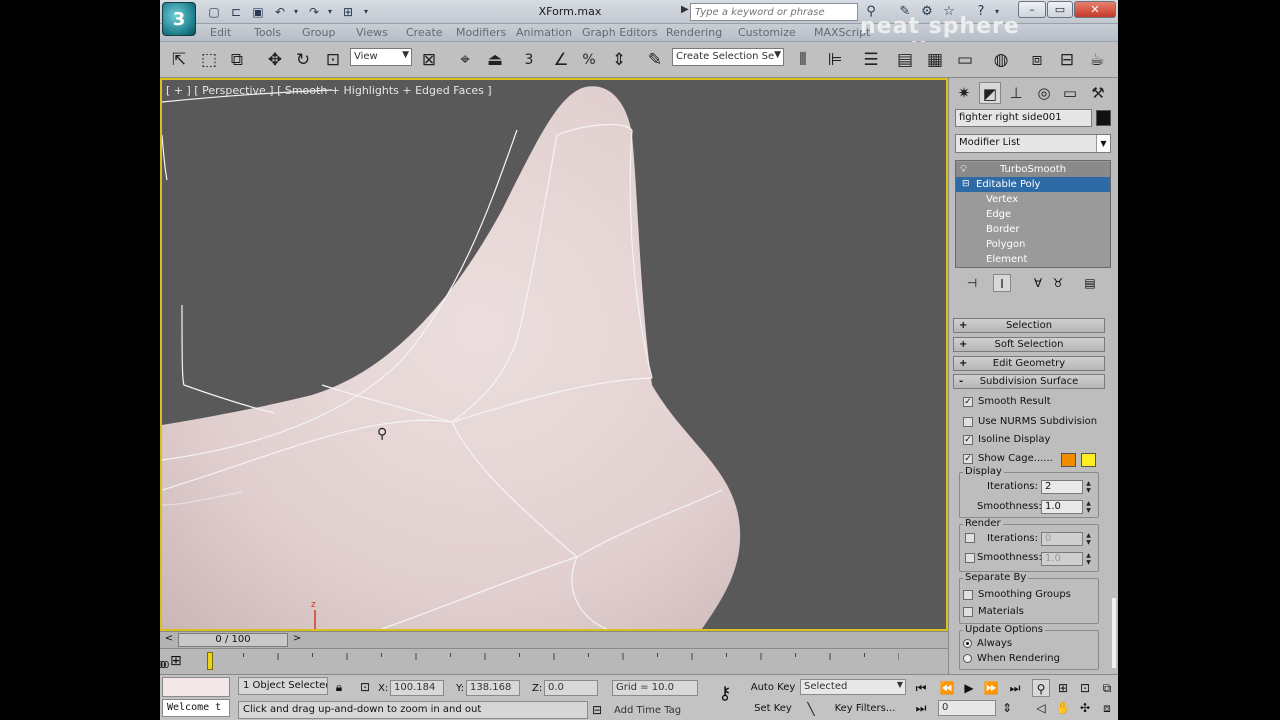  I want to click on select-object-icon: ⇱, so click(179, 60).